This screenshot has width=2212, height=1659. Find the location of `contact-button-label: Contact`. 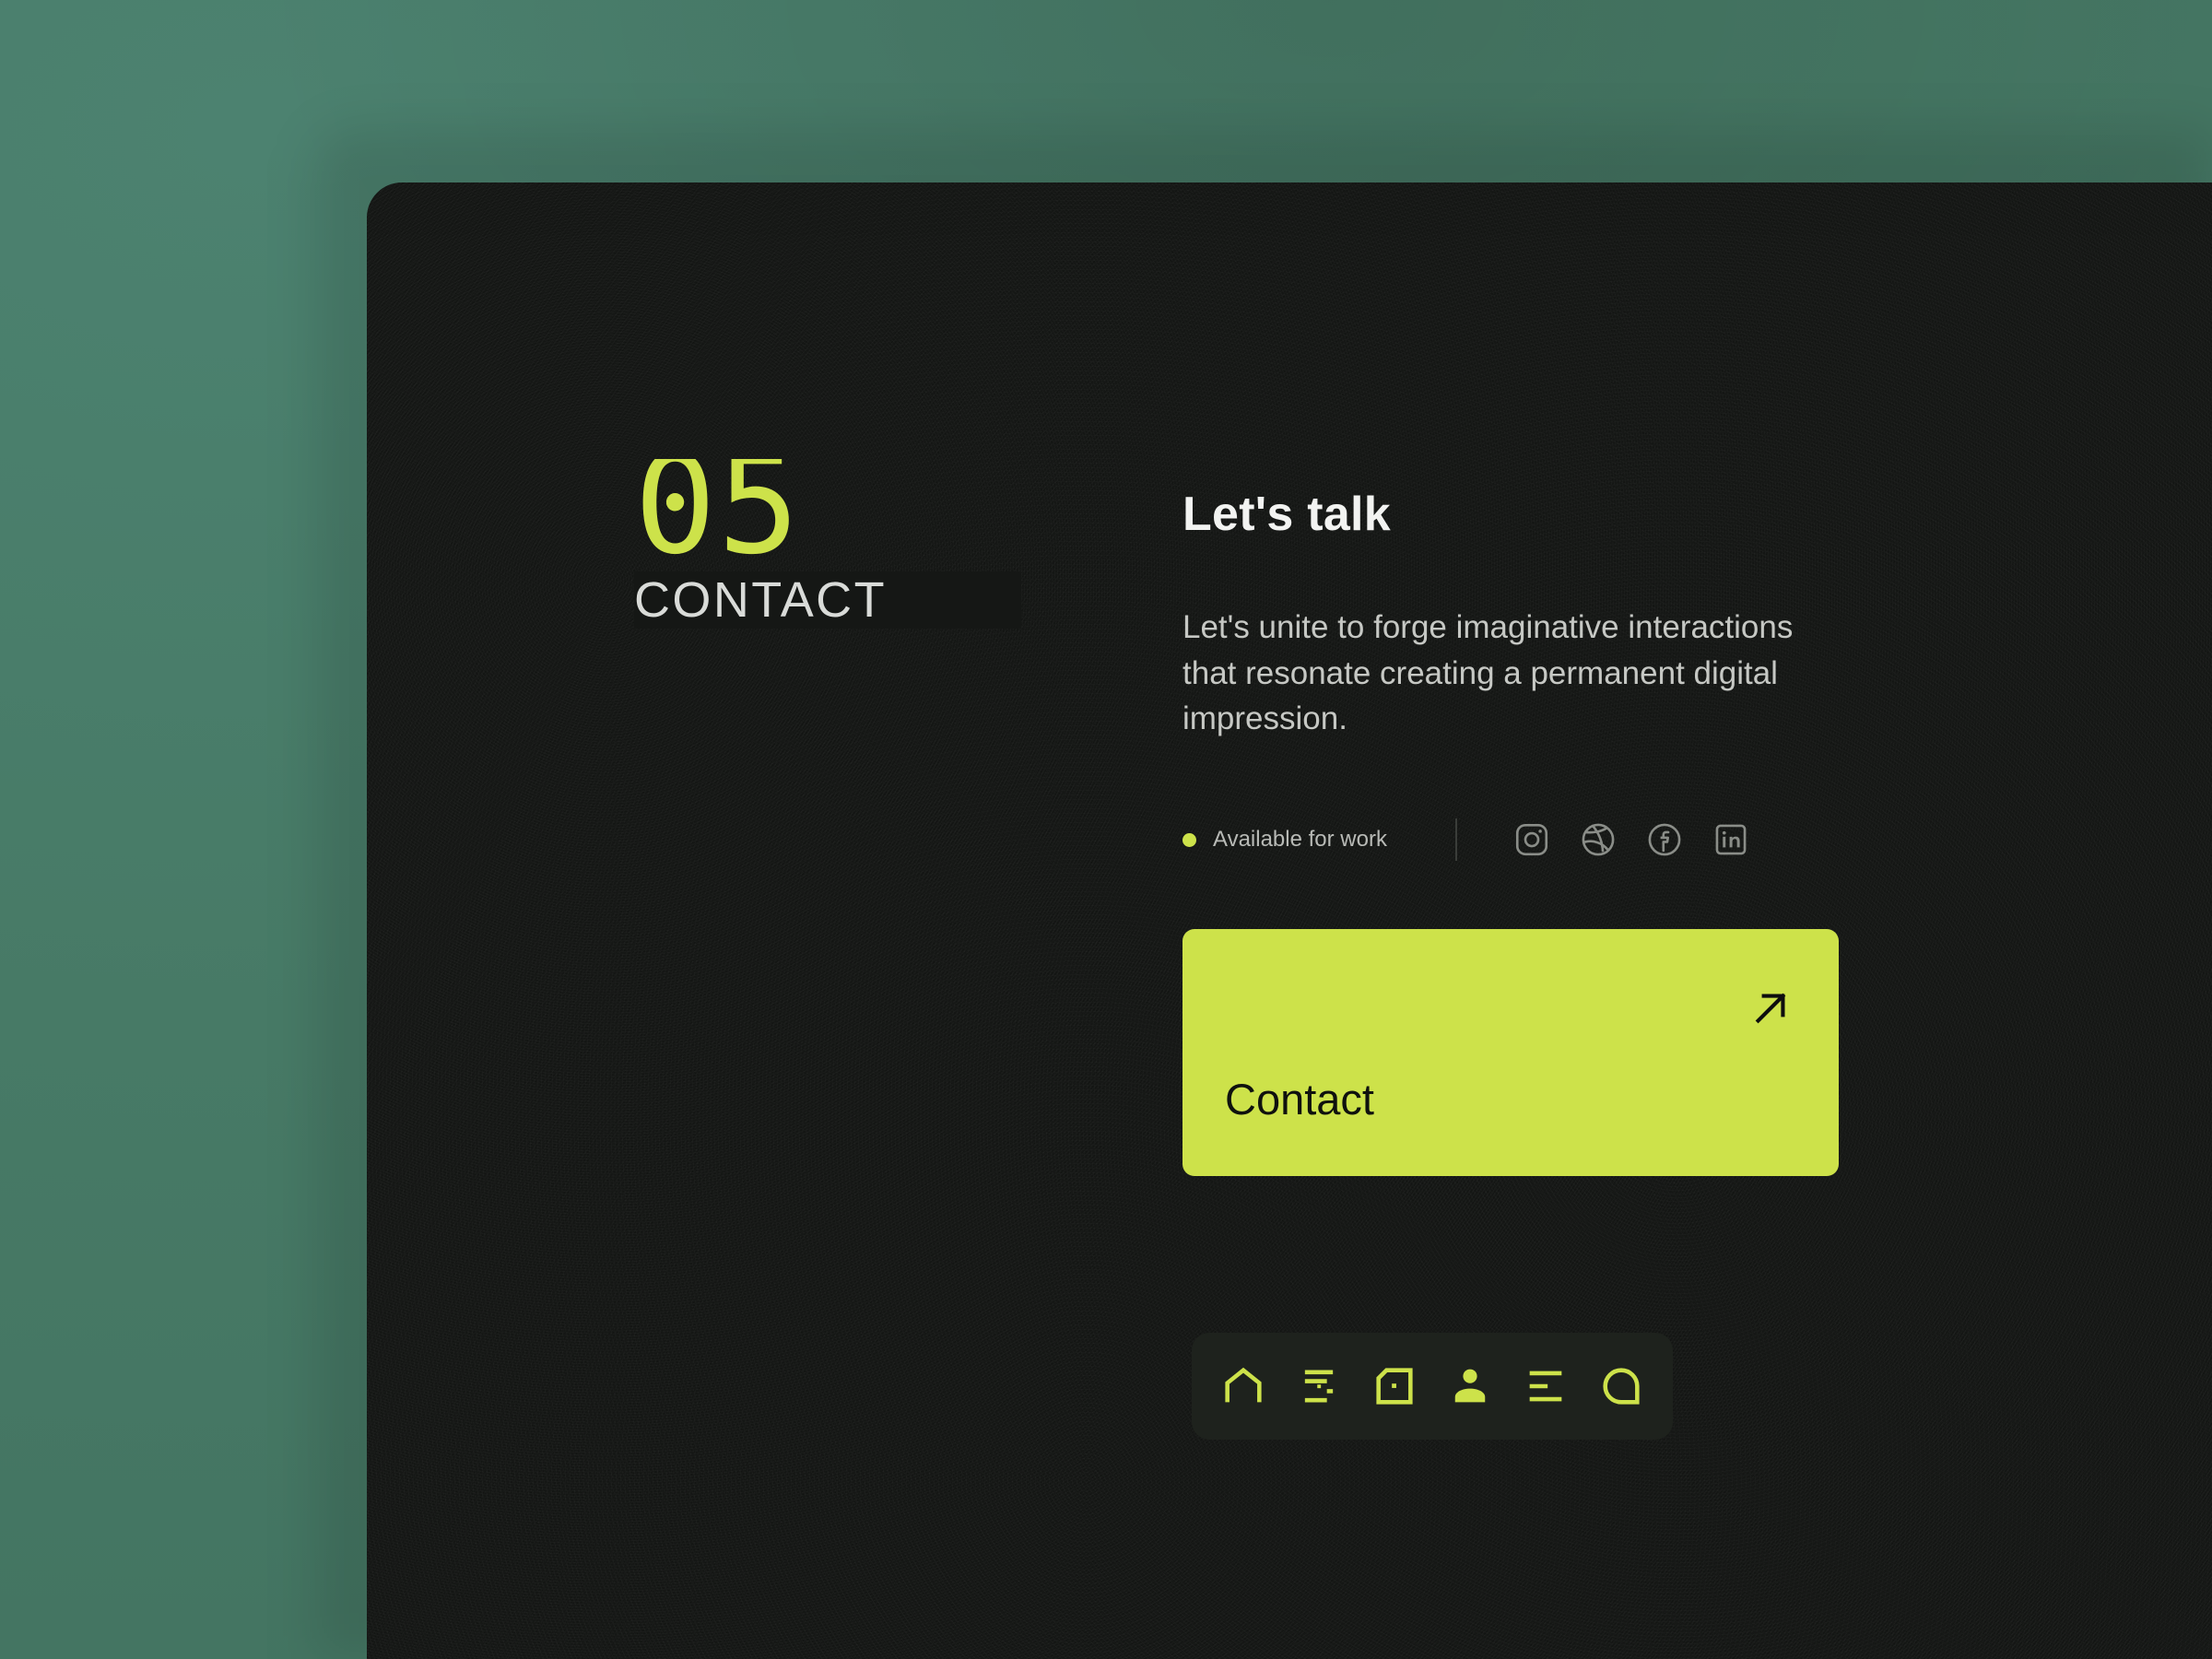

contact-button-label: Contact is located at coordinates (1299, 1099).